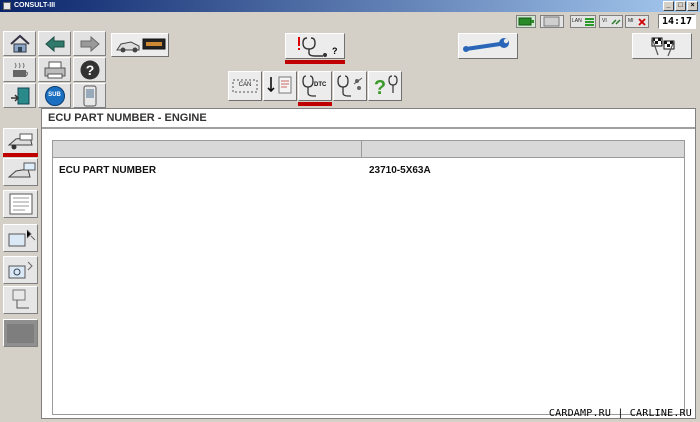  Describe the element at coordinates (583, 21) in the screenshot. I see `lan-indicator: LAN` at that location.